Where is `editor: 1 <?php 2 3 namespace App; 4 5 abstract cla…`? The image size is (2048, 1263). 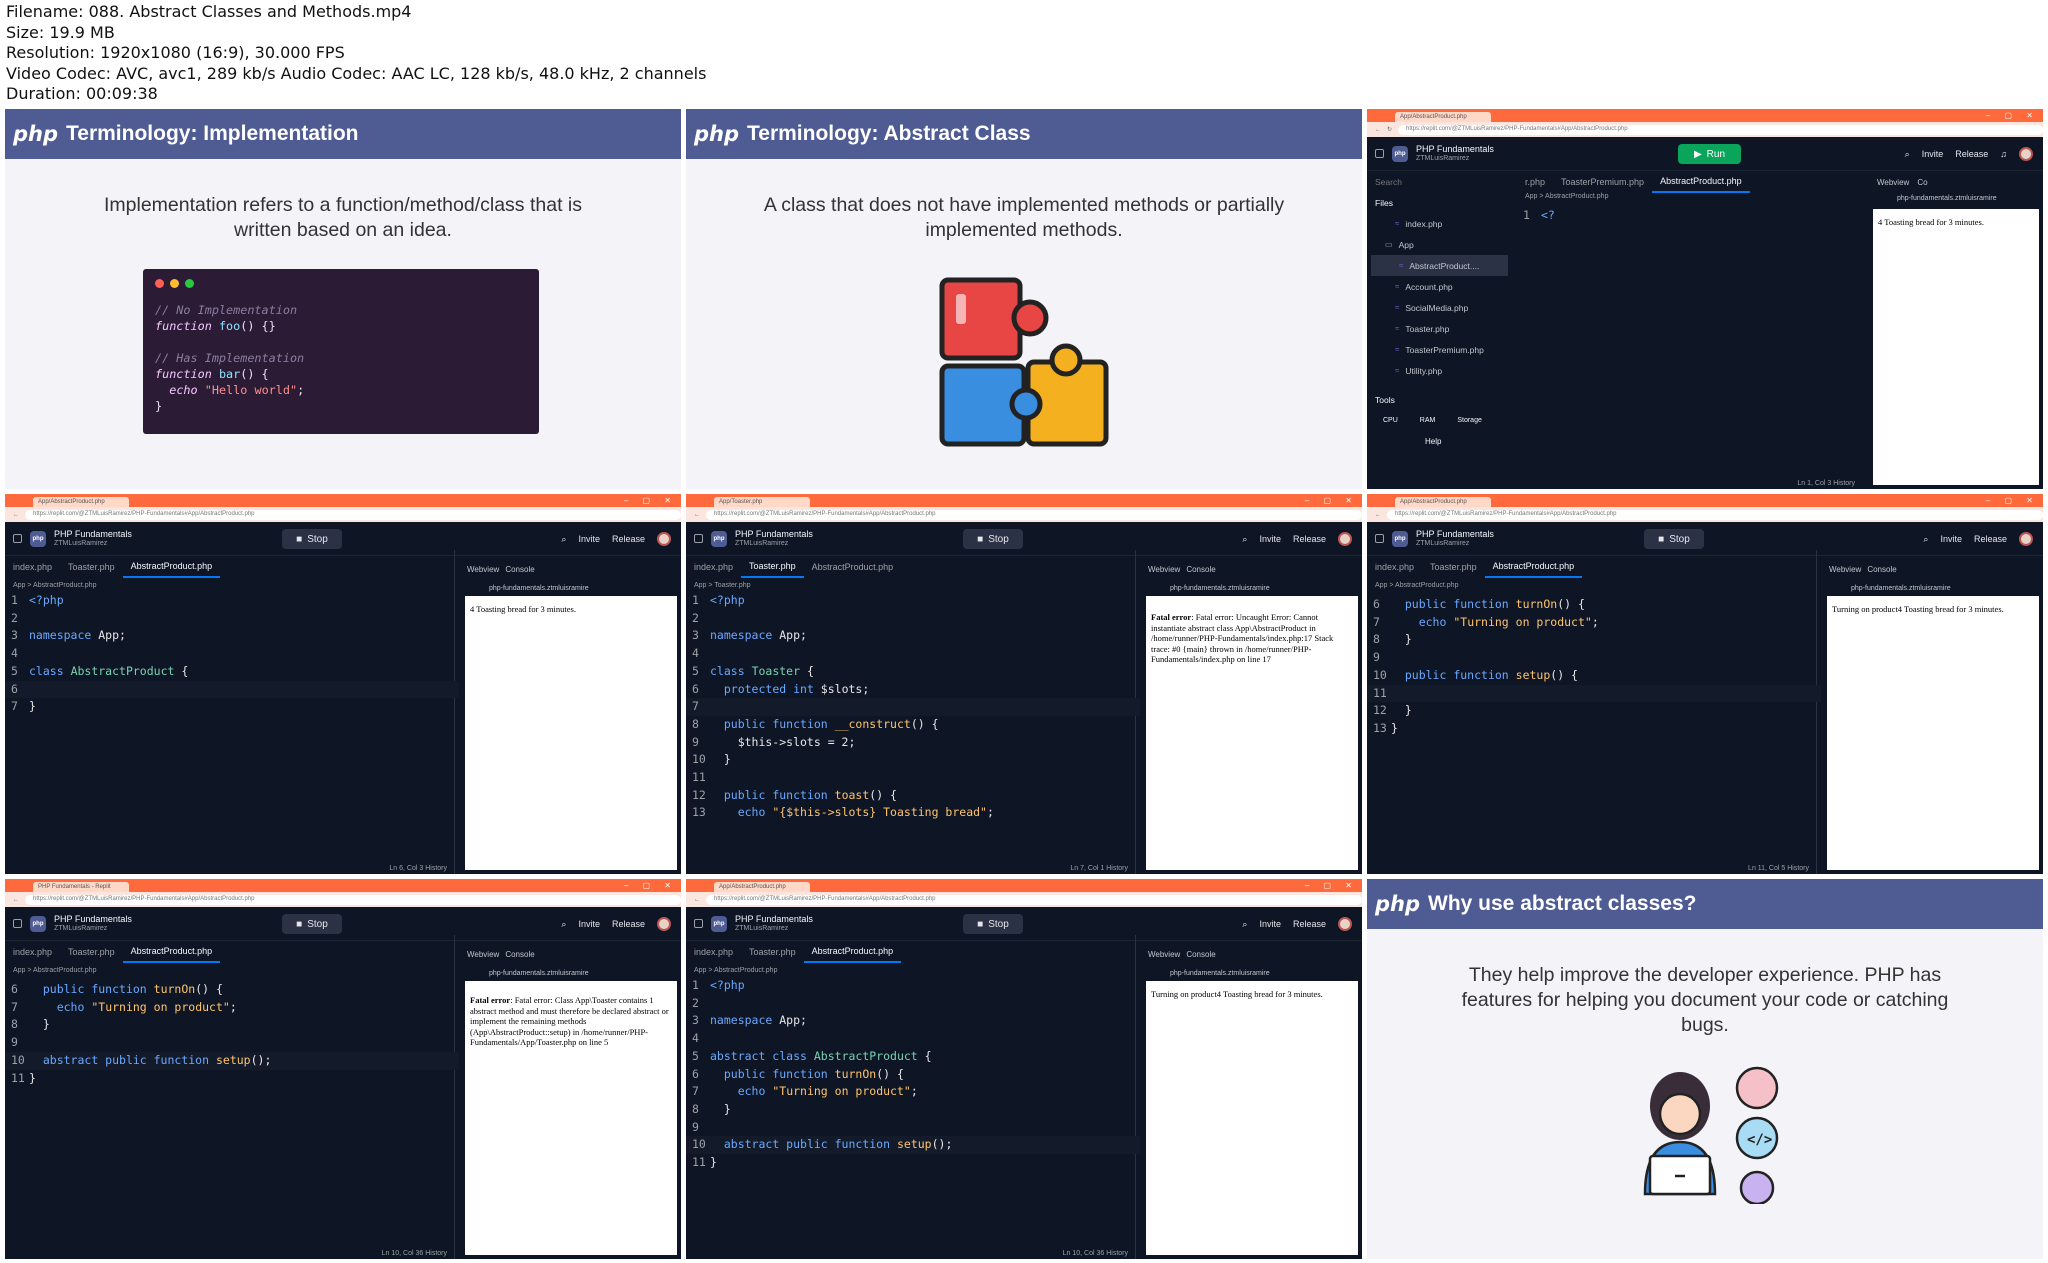 editor: 1 <?php 2 3 namespace App; 4 5 abstract cla… is located at coordinates (913, 1111).